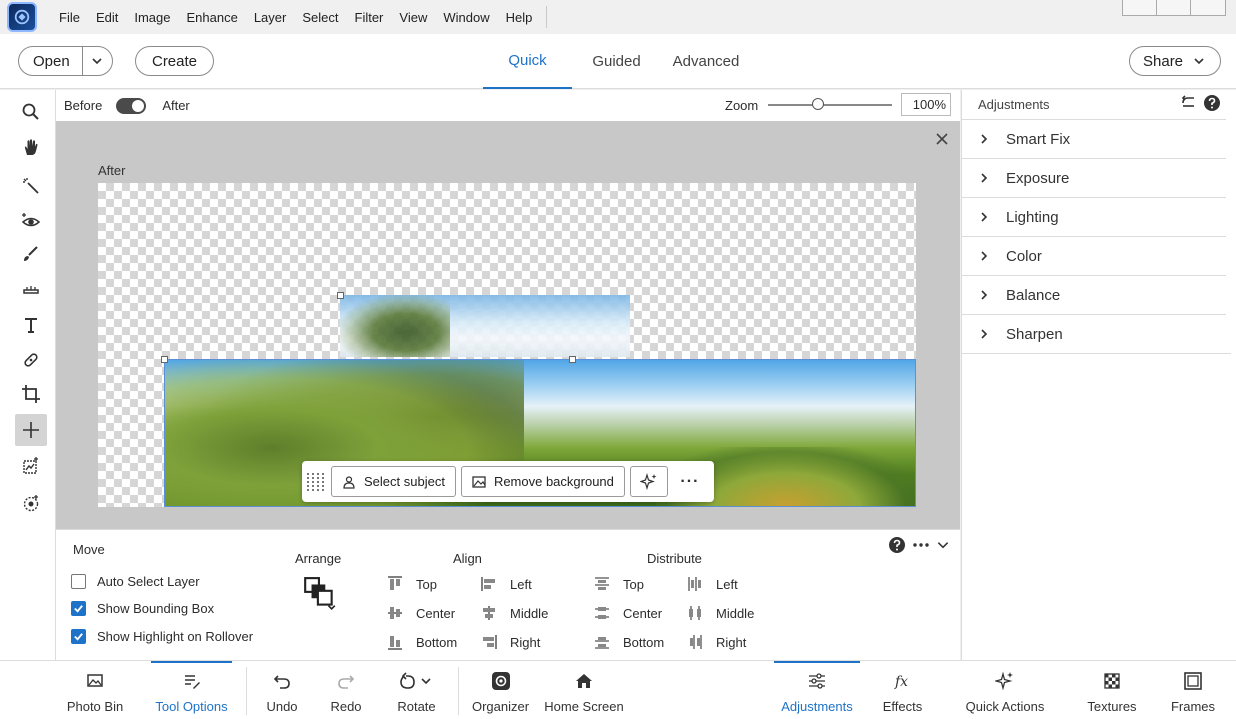  What do you see at coordinates (1208, 7) in the screenshot?
I see `close-window-button` at bounding box center [1208, 7].